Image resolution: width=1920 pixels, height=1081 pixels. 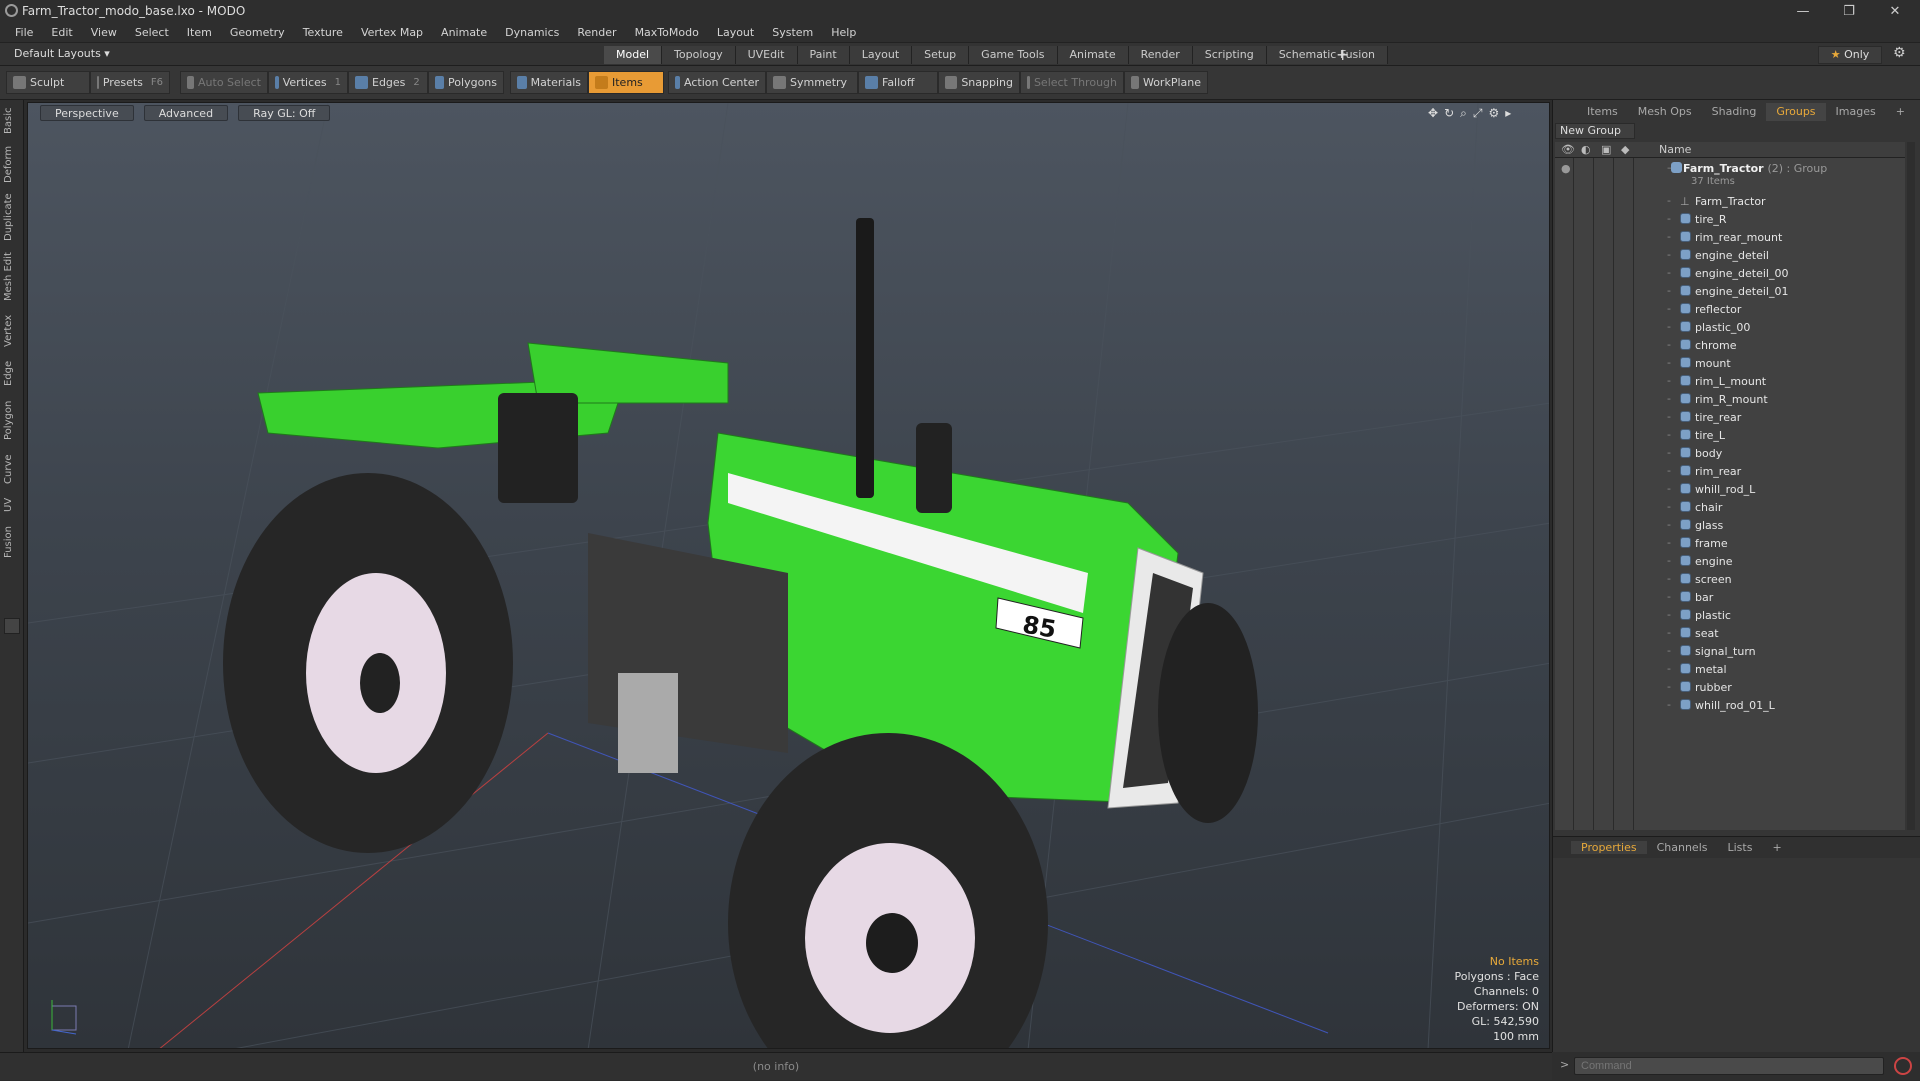 What do you see at coordinates (1730, 669) in the screenshot?
I see `list-item: - metal` at bounding box center [1730, 669].